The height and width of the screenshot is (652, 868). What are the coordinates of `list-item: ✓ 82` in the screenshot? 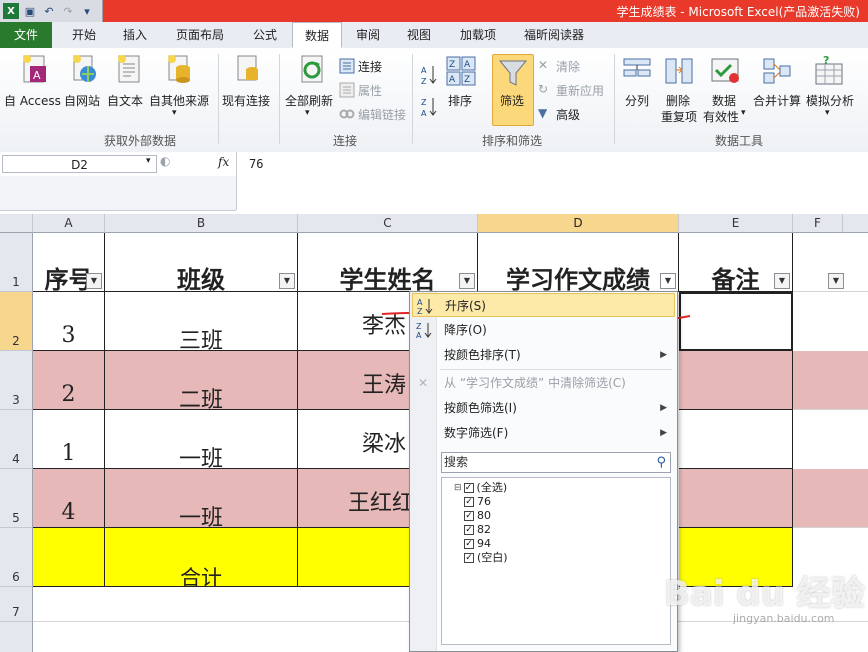 It's located at (477, 530).